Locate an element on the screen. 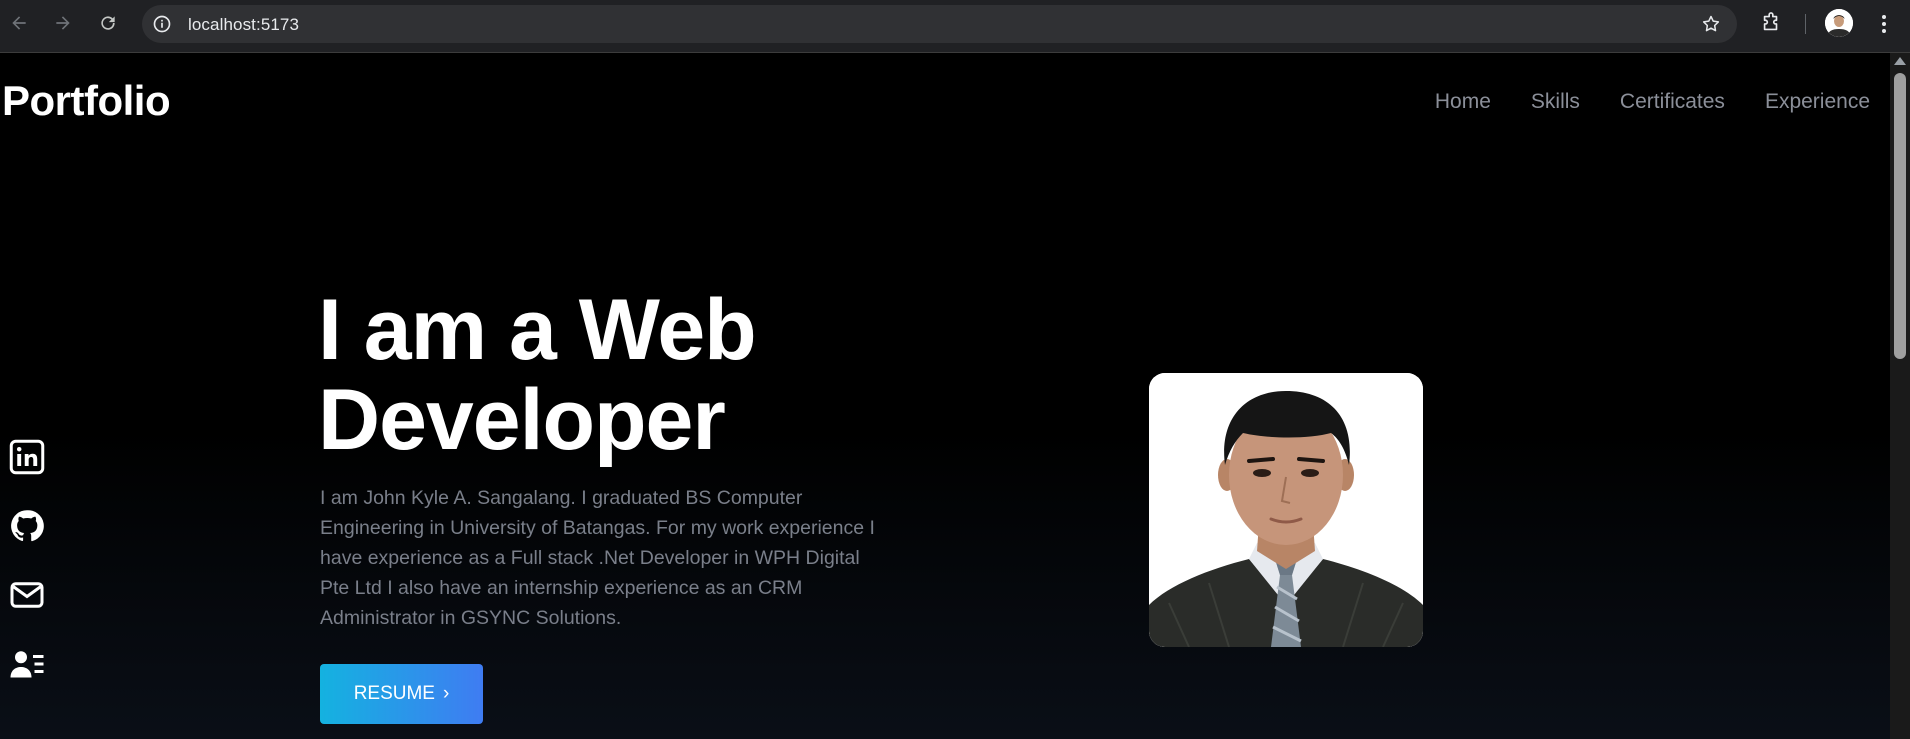 The image size is (1910, 739). hero-title-line1: I am a Web is located at coordinates (537, 330).